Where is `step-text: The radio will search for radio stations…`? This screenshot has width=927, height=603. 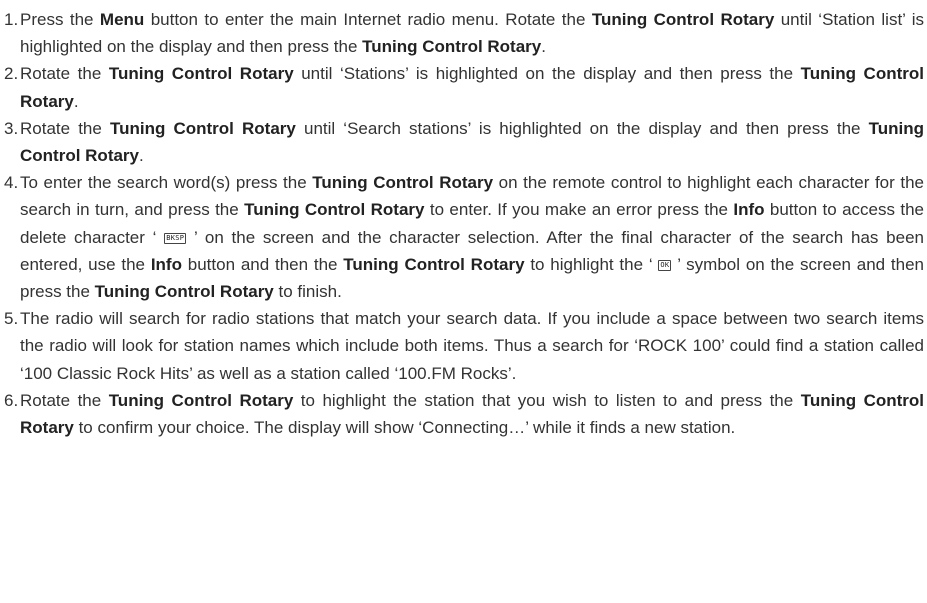
step-text: The radio will search for radio stations… is located at coordinates (472, 346).